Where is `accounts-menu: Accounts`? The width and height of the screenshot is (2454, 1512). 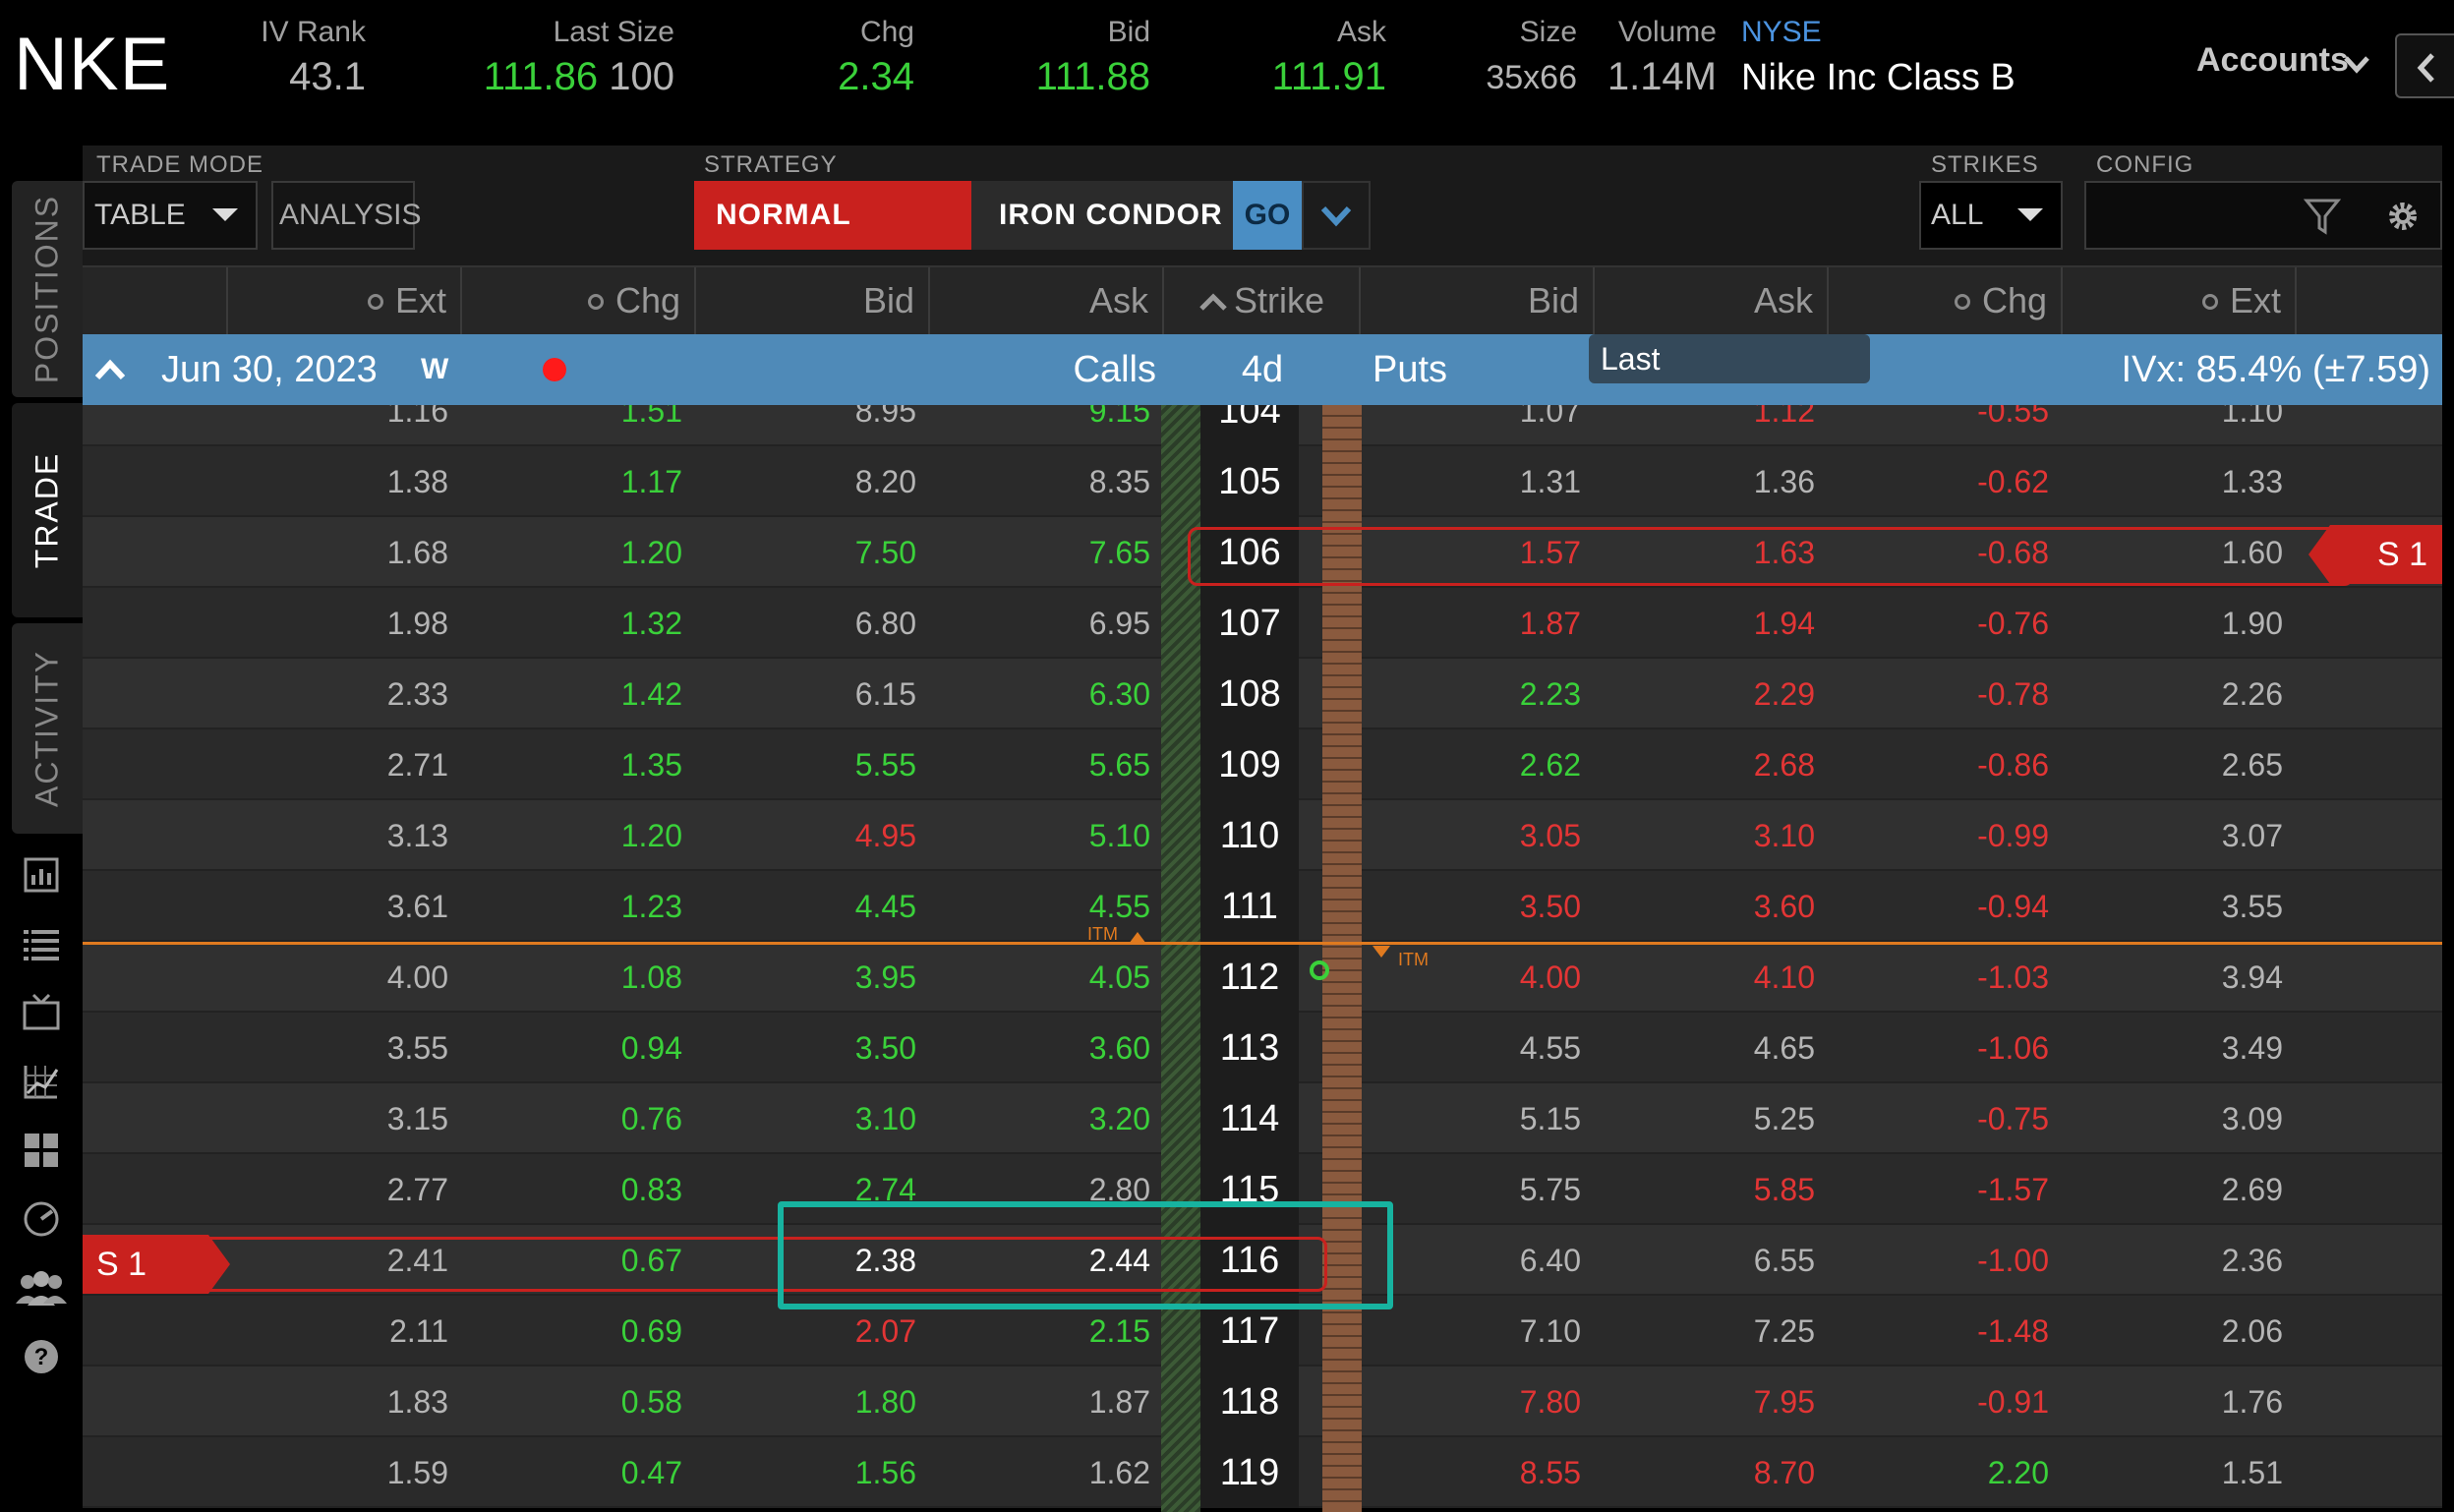
accounts-menu: Accounts is located at coordinates (2272, 60).